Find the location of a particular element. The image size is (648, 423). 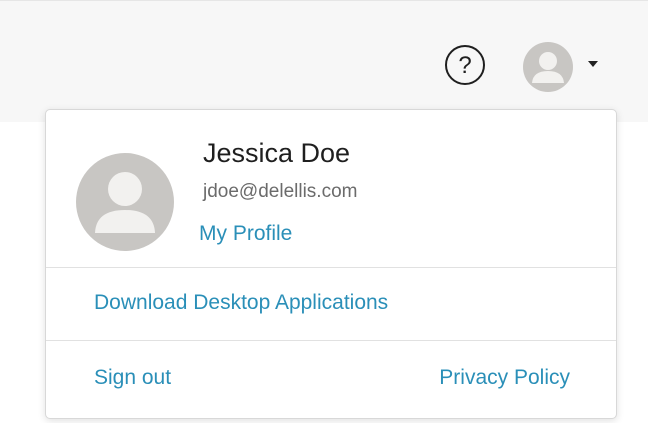

help-icon: ? is located at coordinates (465, 65).